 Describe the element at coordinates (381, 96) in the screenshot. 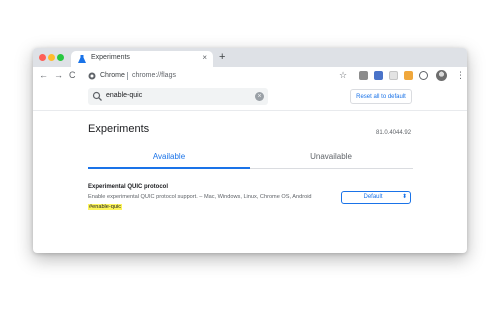

I see `reset-all-button: Reset all to default` at that location.